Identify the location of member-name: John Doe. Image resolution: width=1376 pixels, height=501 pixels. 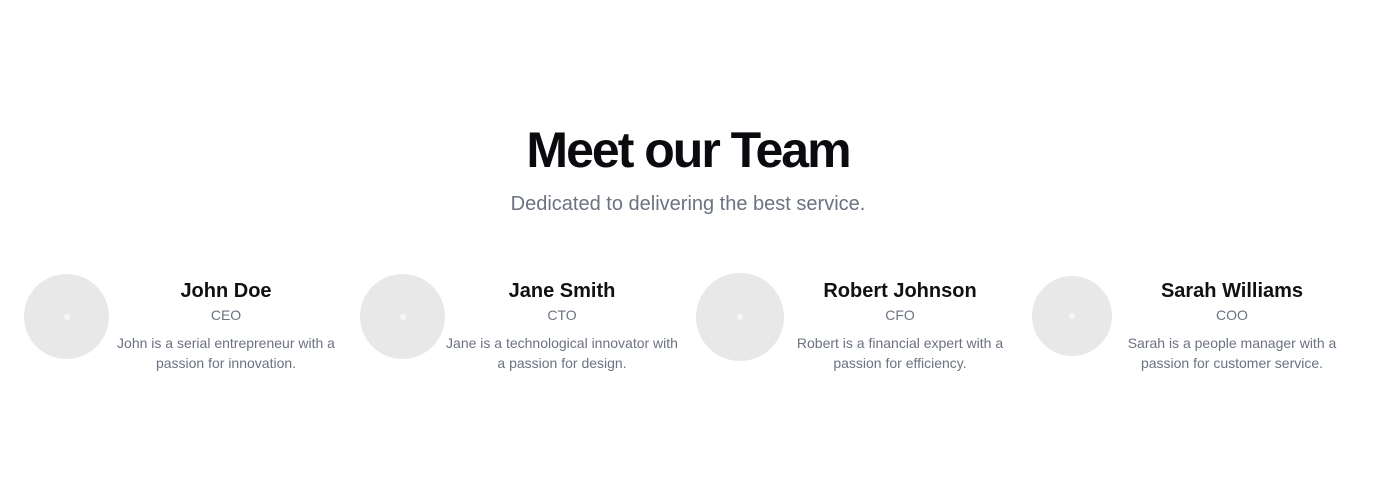
(226, 291).